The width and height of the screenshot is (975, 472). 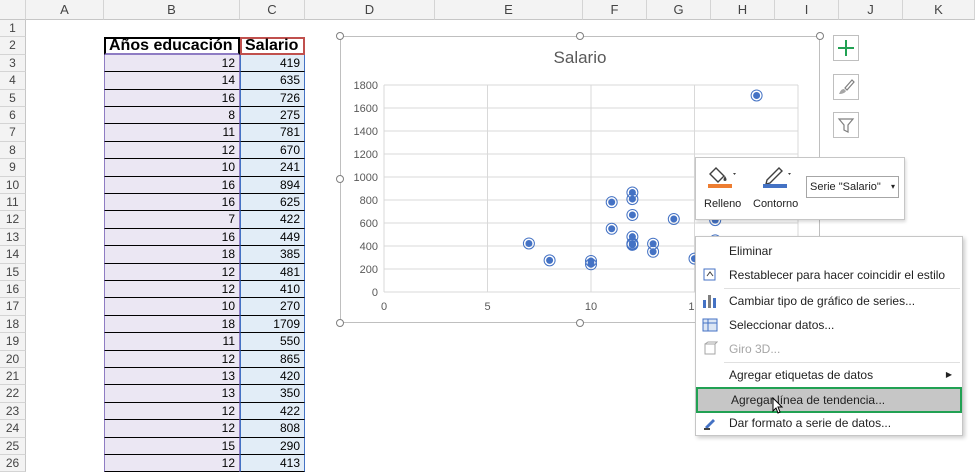 What do you see at coordinates (13, 237) in the screenshot?
I see `row-header: 13` at bounding box center [13, 237].